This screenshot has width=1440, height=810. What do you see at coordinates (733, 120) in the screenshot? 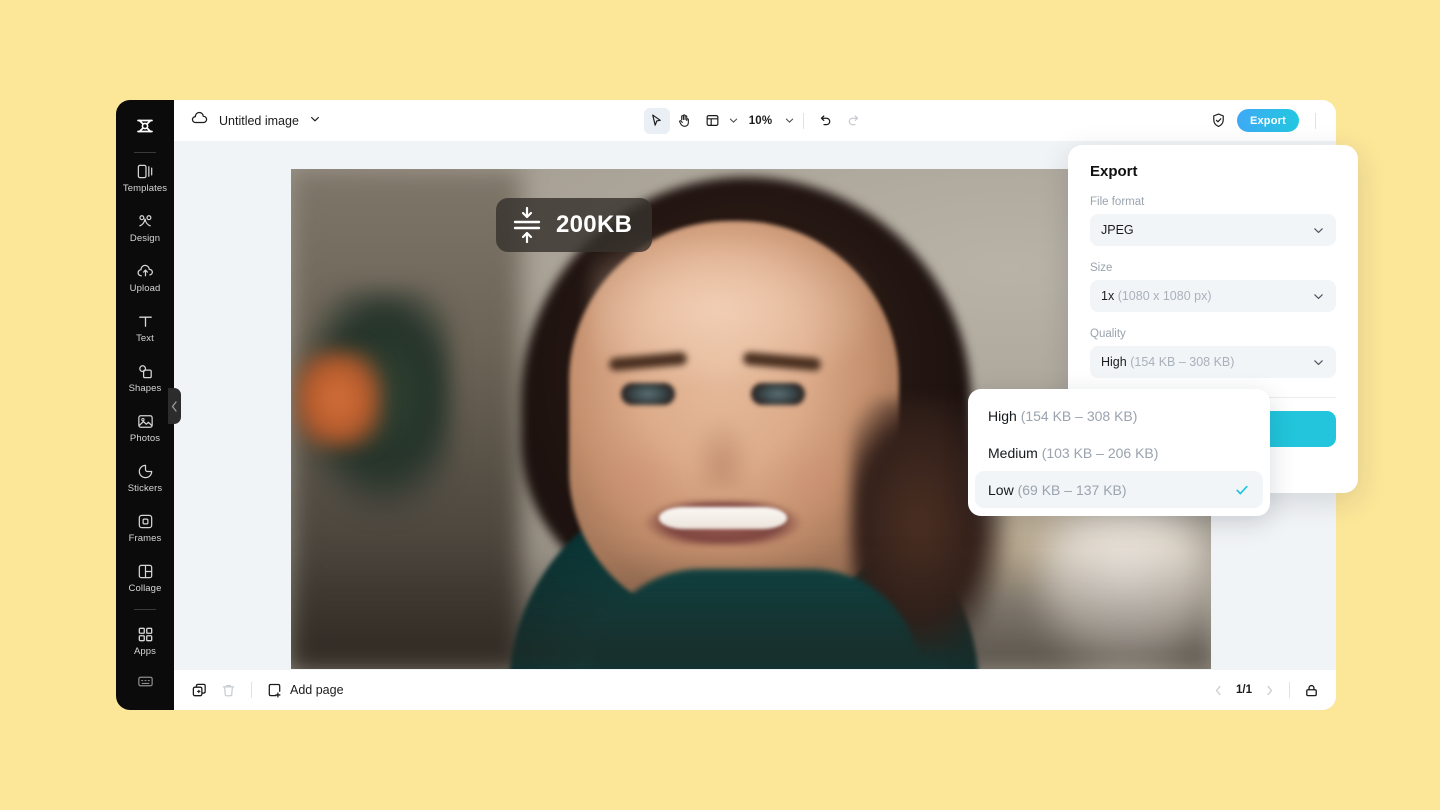
I see `layout-chevron-down-icon` at bounding box center [733, 120].